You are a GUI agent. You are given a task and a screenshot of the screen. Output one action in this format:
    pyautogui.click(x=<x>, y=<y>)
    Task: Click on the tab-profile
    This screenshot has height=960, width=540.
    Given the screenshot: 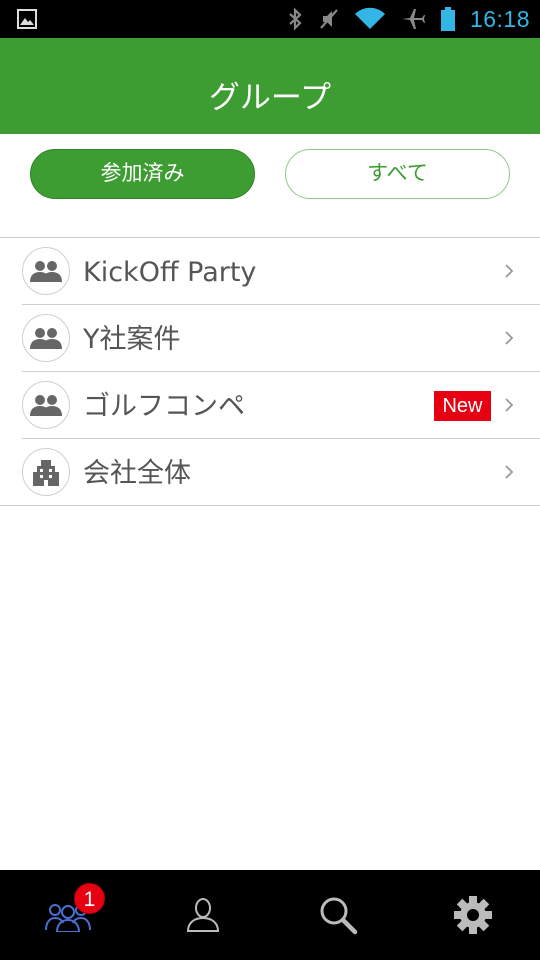 What is the action you would take?
    pyautogui.click(x=202, y=915)
    